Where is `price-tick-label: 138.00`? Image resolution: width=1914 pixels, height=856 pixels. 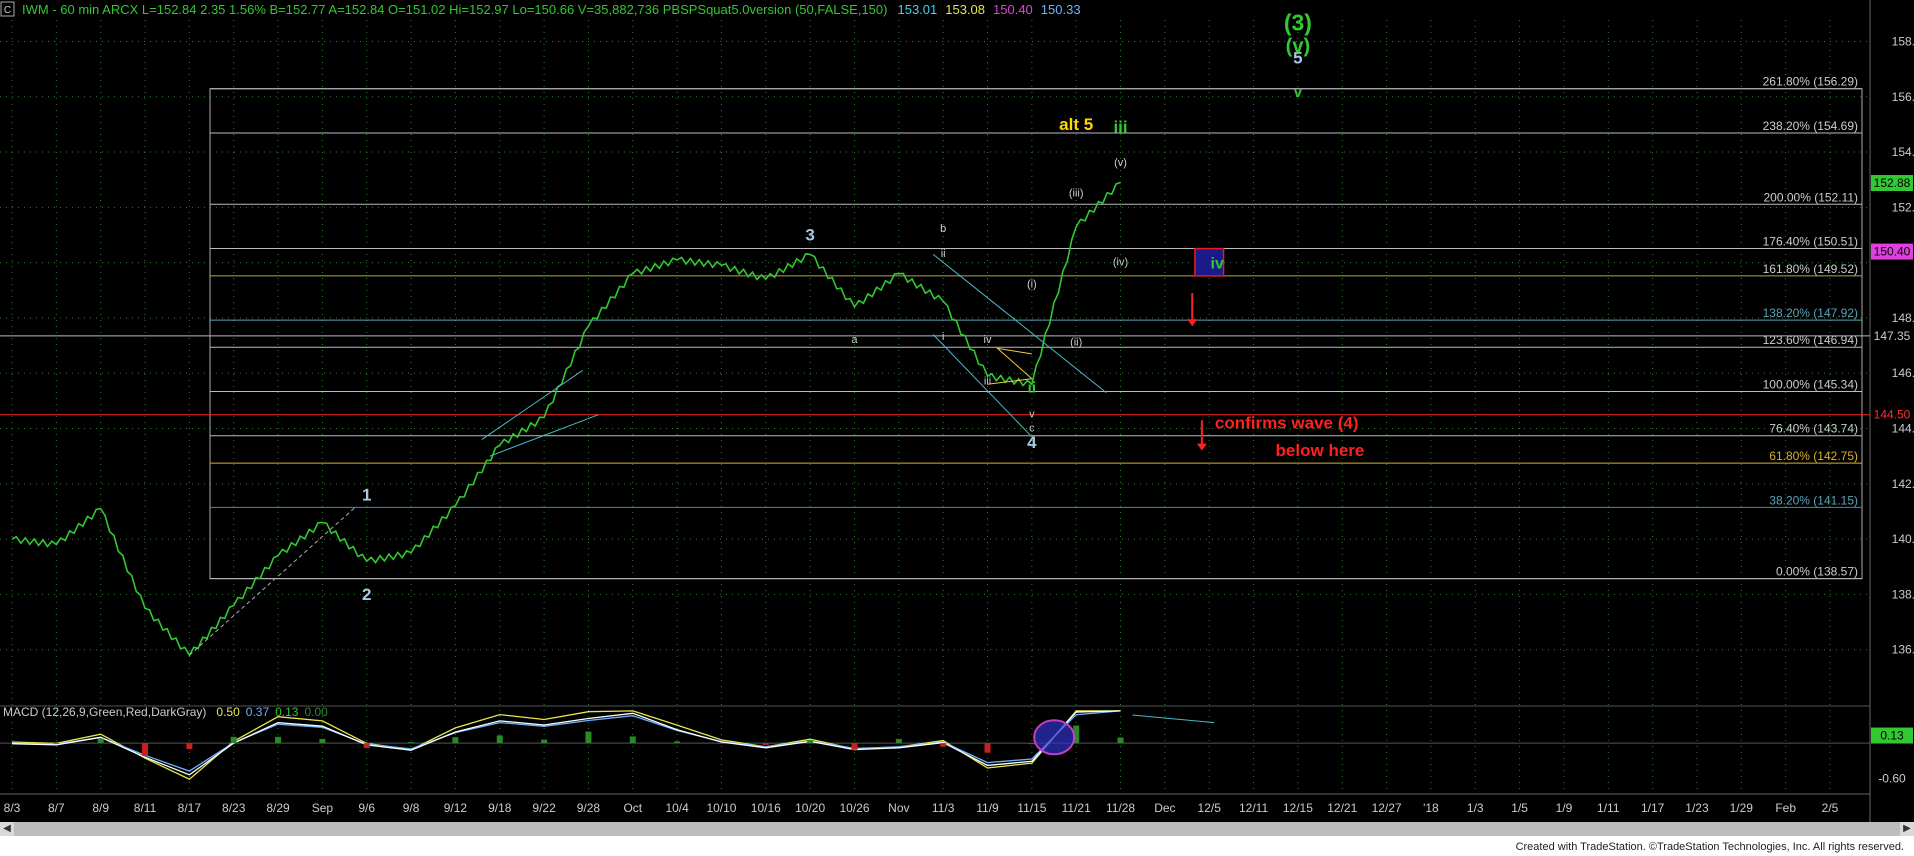
price-tick-label: 138.00 is located at coordinates (1903, 594).